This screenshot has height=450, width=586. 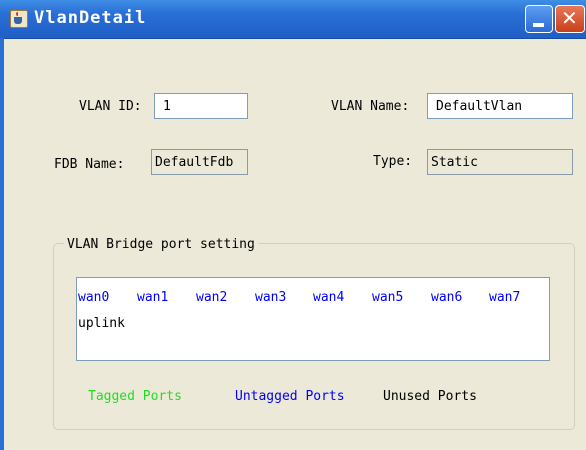 I want to click on close-button: ✕, so click(x=570, y=19).